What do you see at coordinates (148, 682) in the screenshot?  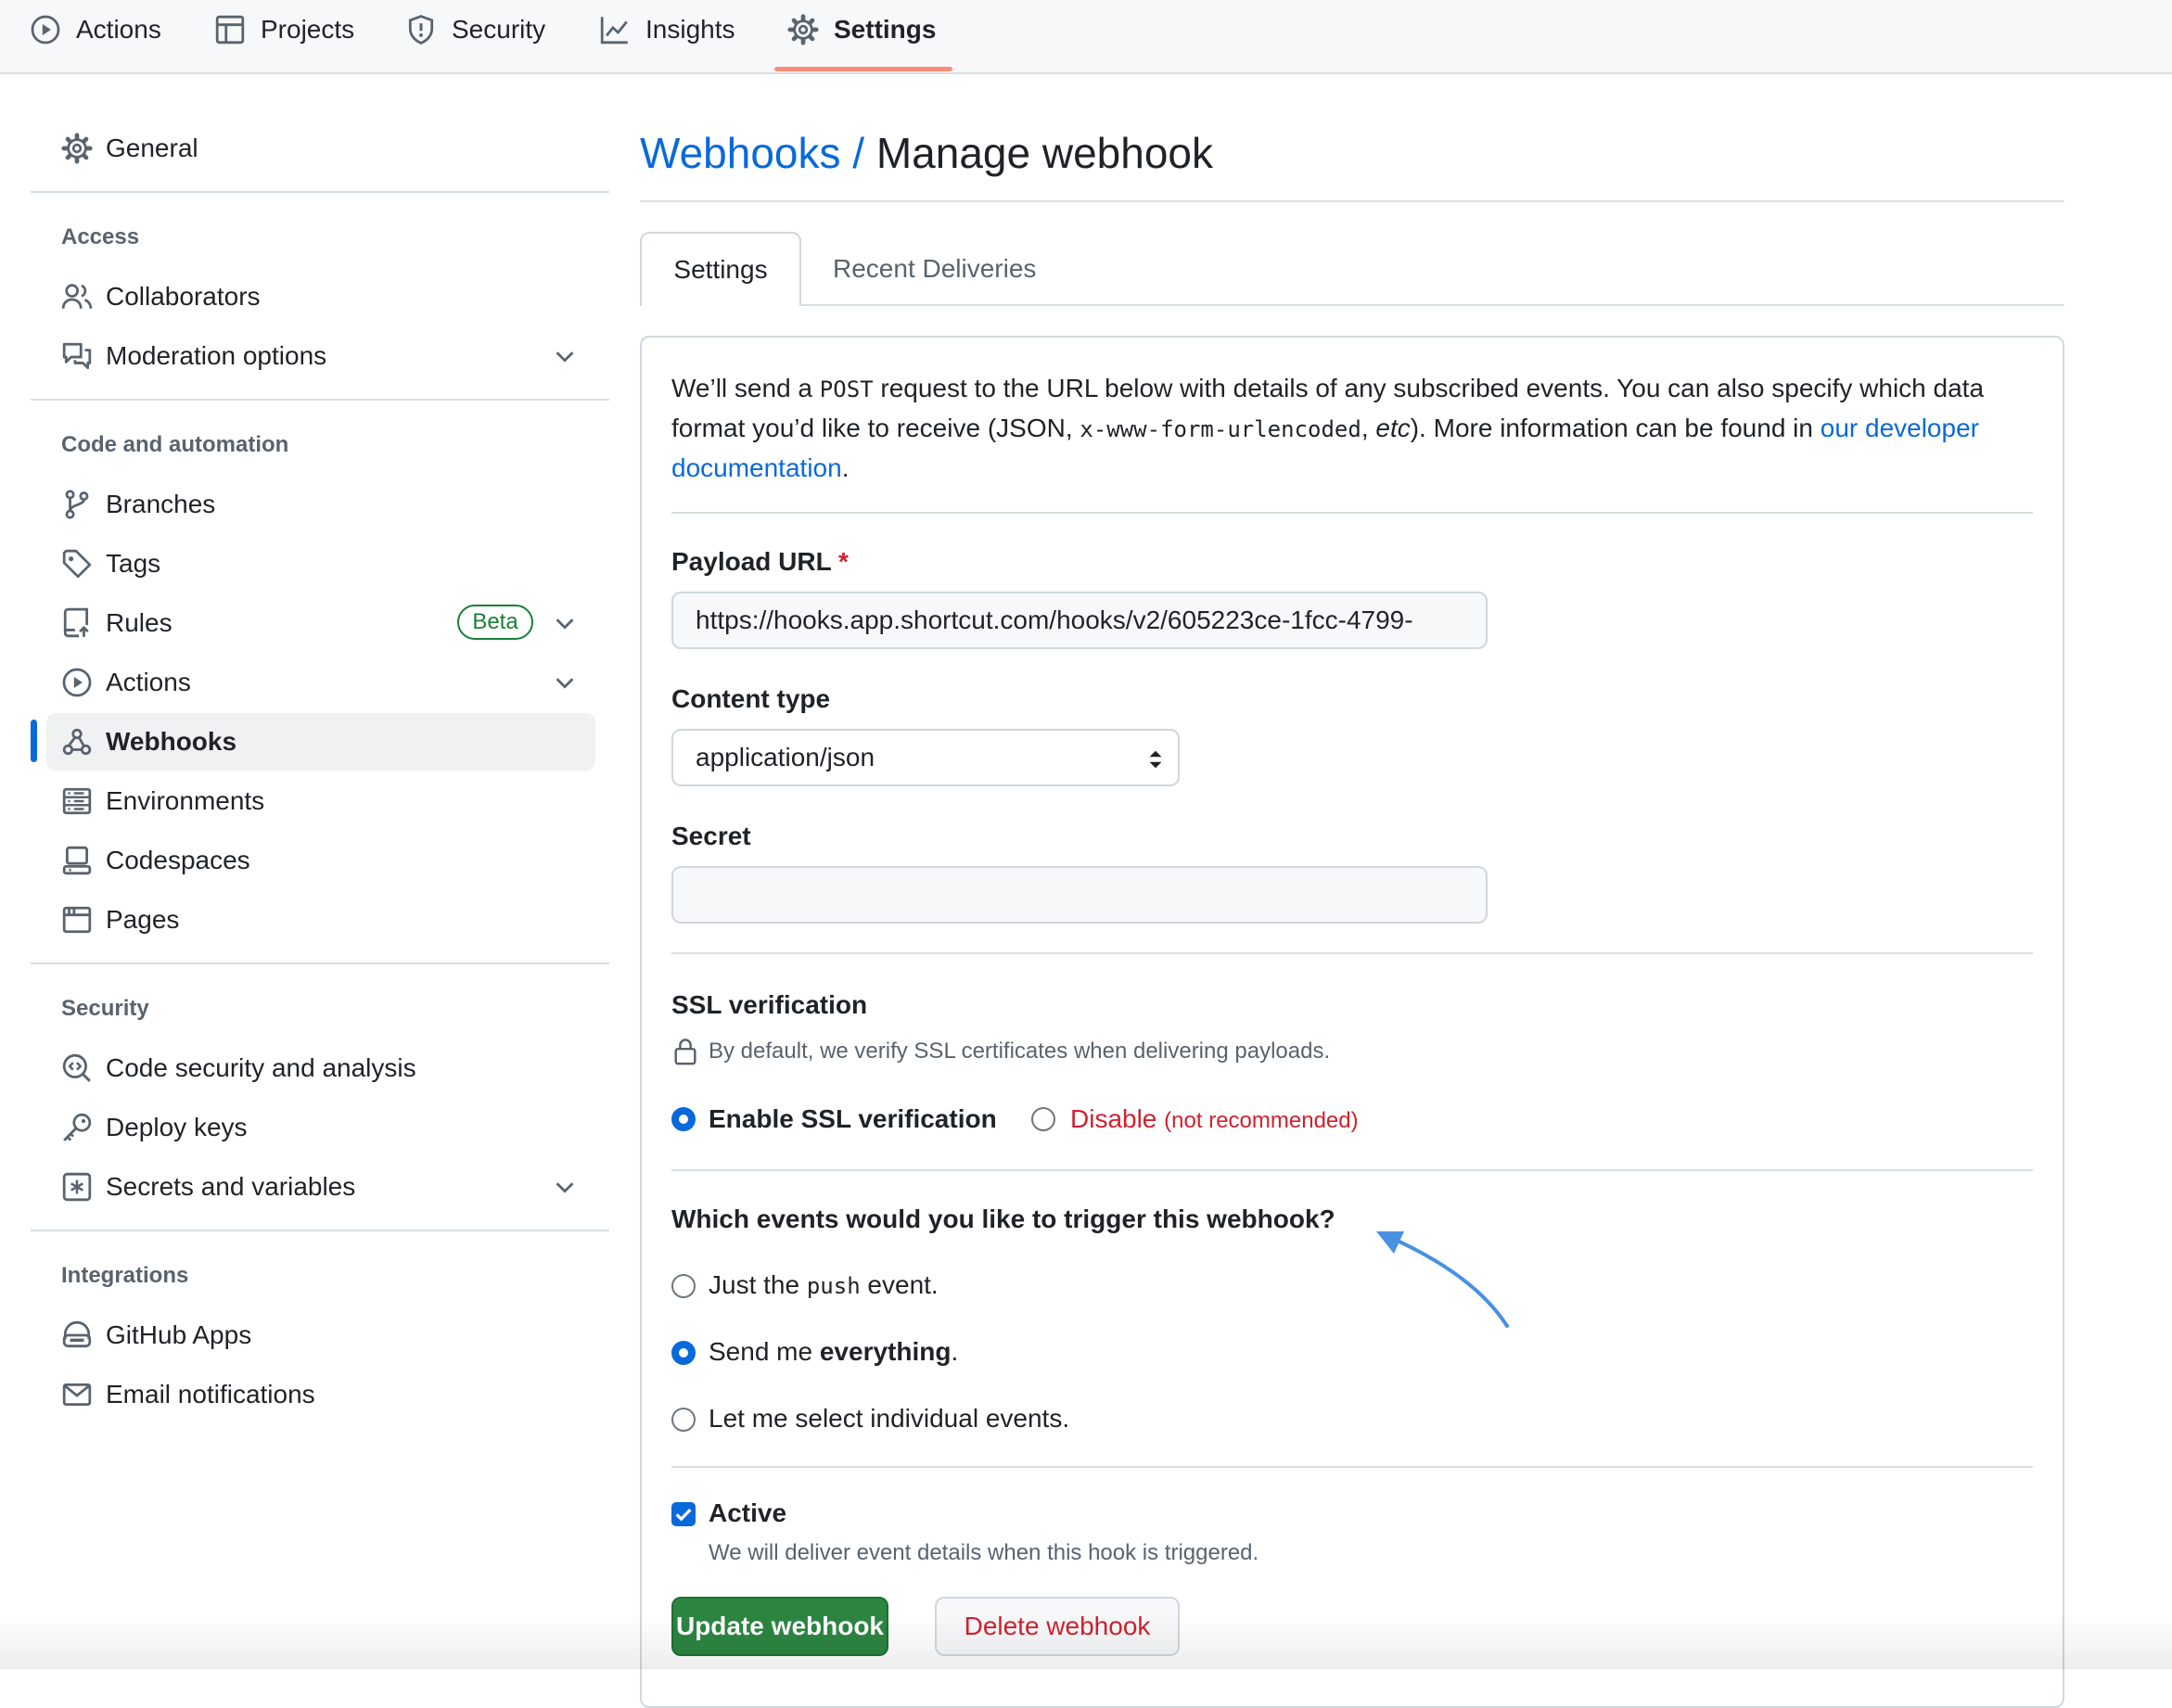 I see `sidebar-item-label: Actions` at bounding box center [148, 682].